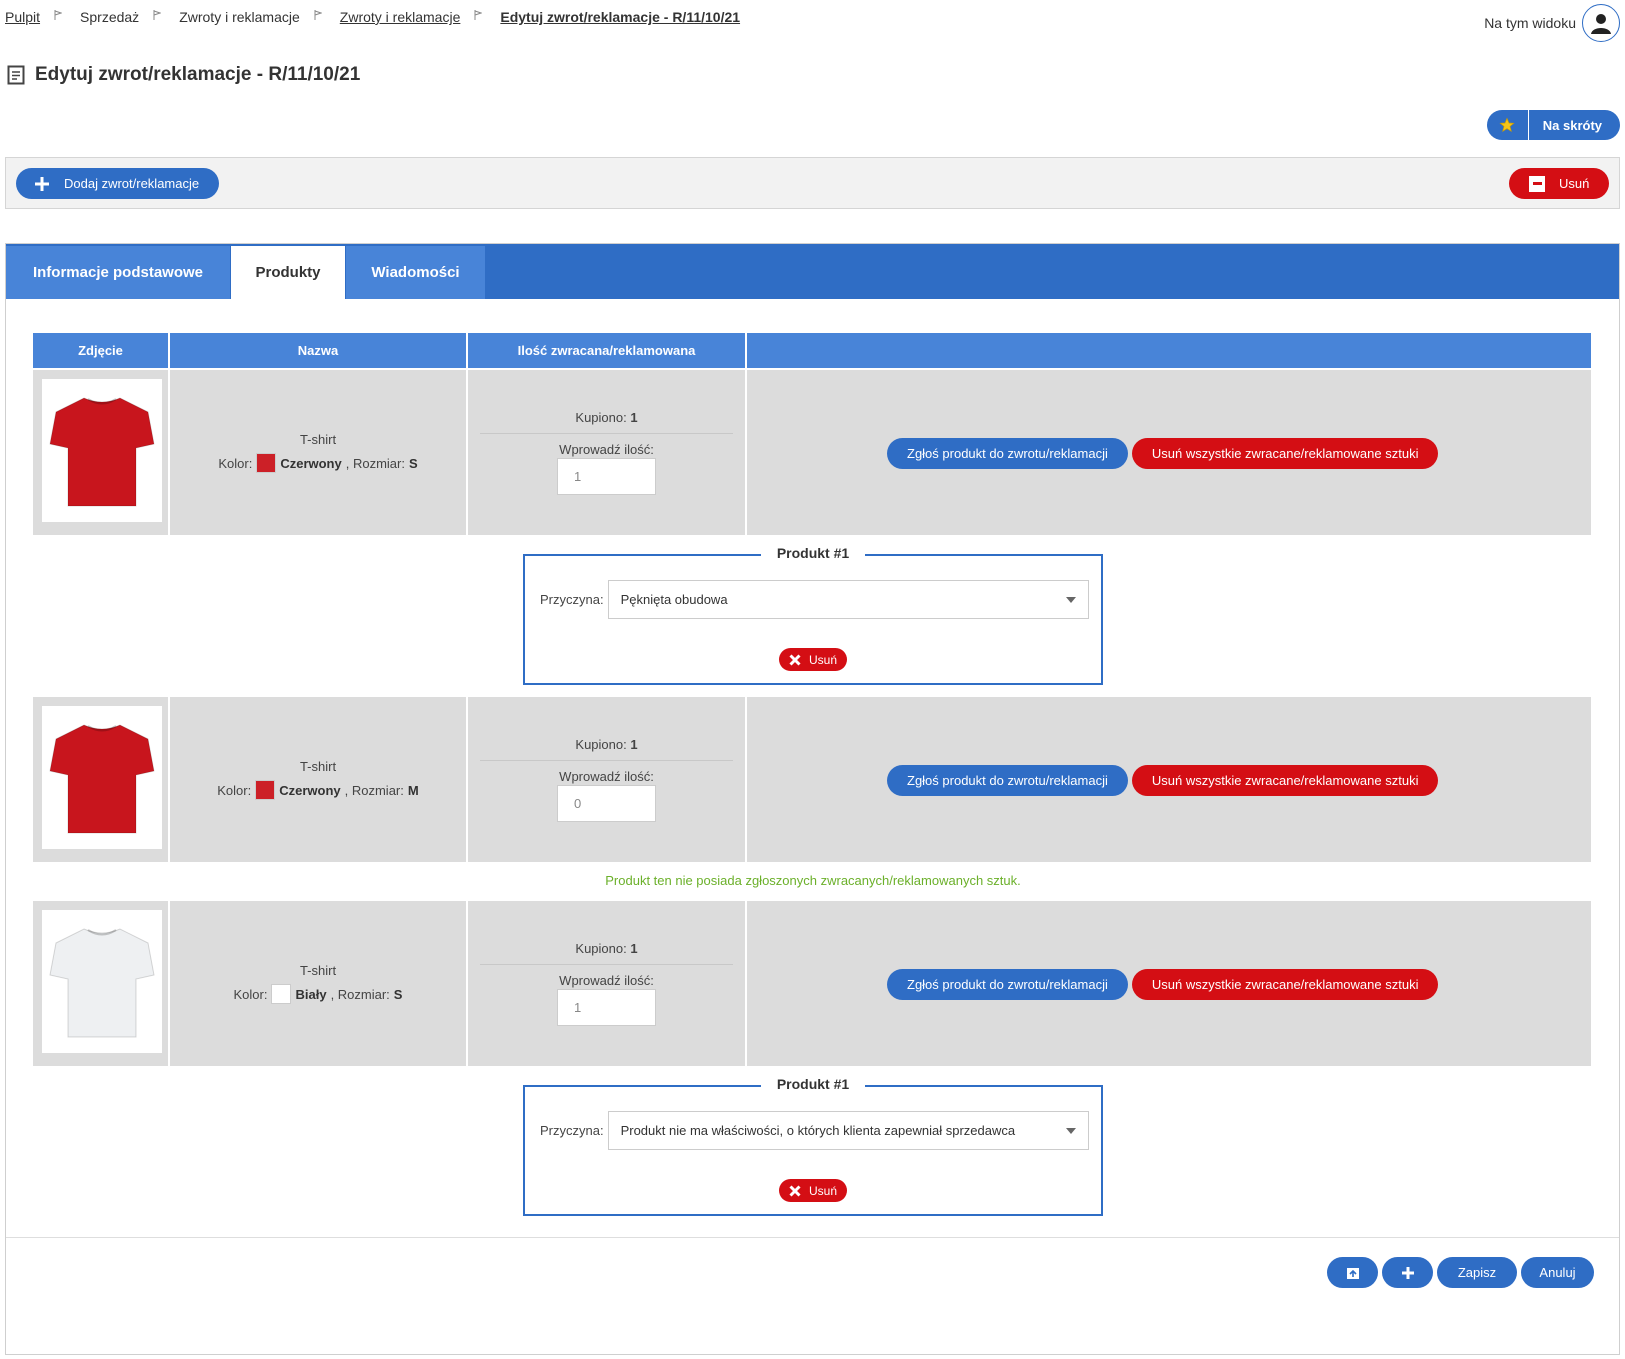  I want to click on save-return-icon, so click(1352, 1273).